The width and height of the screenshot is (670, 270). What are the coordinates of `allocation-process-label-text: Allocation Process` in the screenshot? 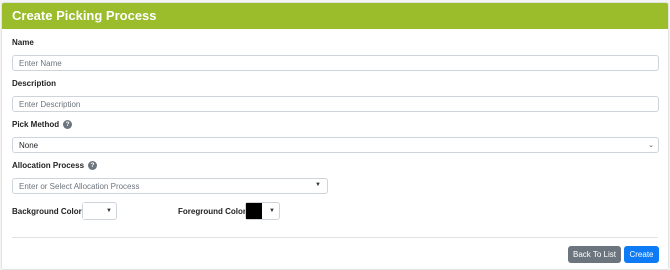 It's located at (48, 165).